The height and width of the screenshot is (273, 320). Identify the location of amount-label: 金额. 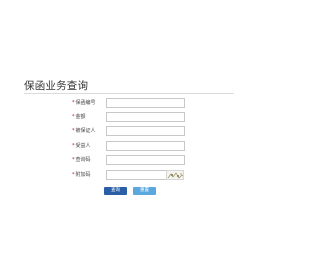
(80, 117).